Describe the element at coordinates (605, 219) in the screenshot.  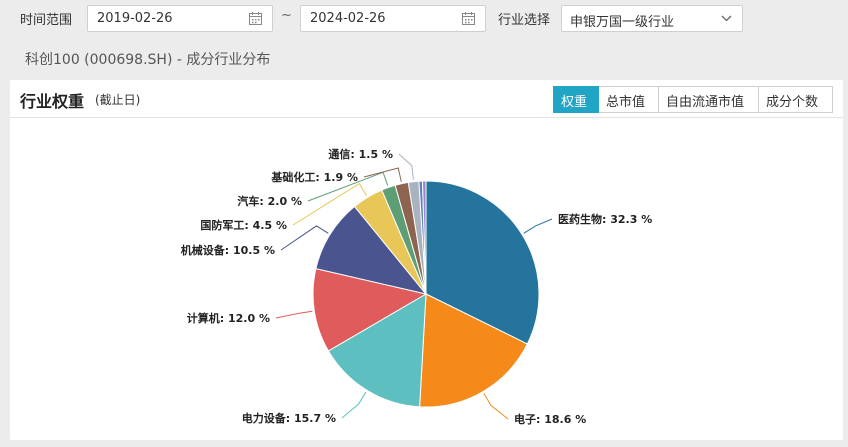
I see `slice-label: 医药生物: 32.3 %` at that location.